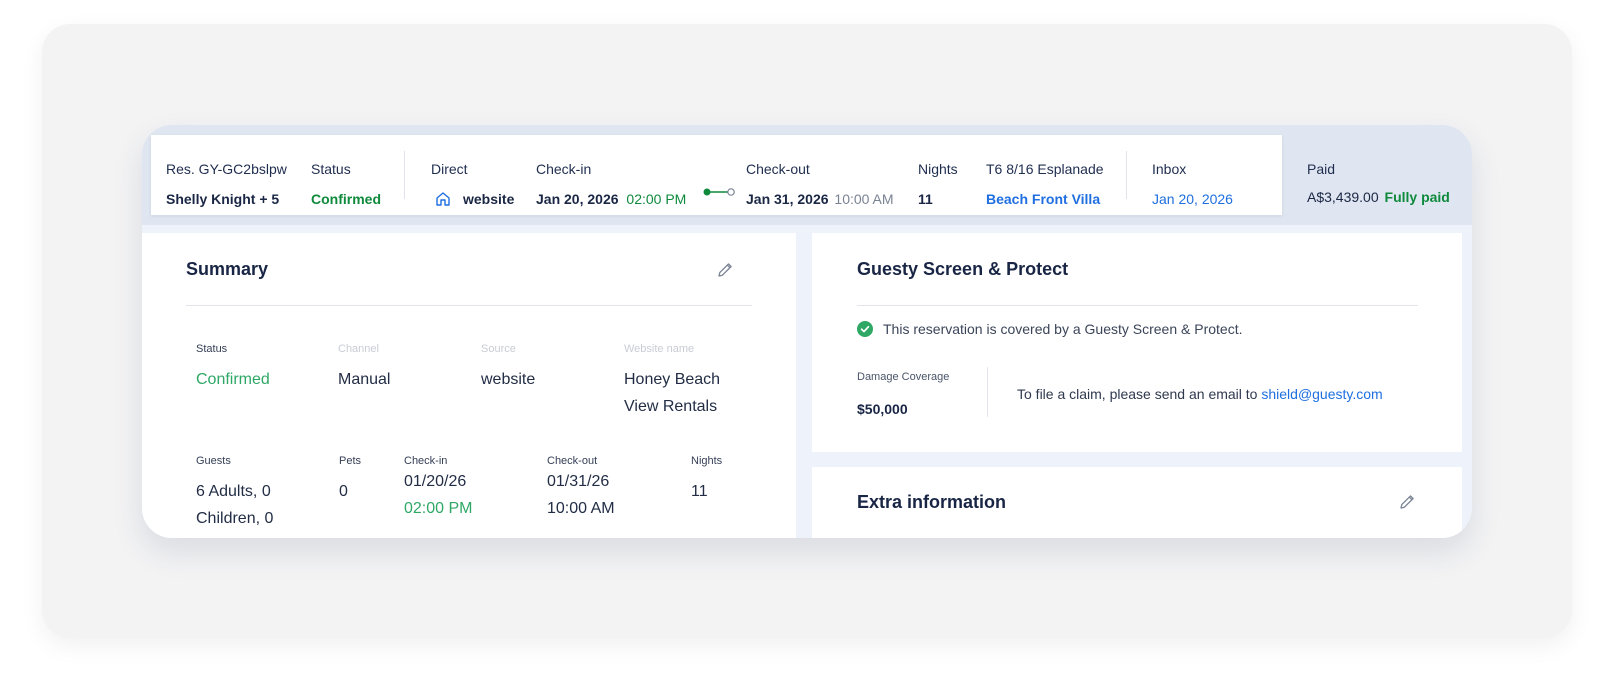 This screenshot has height=698, width=1614. Describe the element at coordinates (212, 349) in the screenshot. I see `summary-status-label: Status` at that location.